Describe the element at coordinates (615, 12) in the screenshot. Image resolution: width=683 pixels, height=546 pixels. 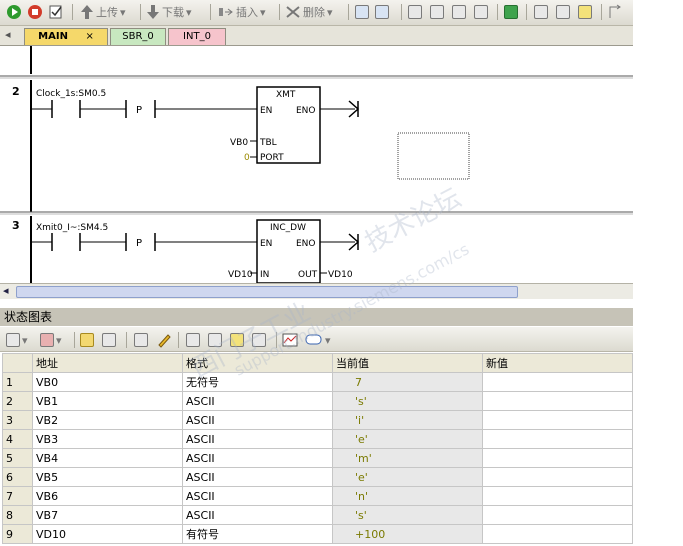
I see `wire-button` at that location.